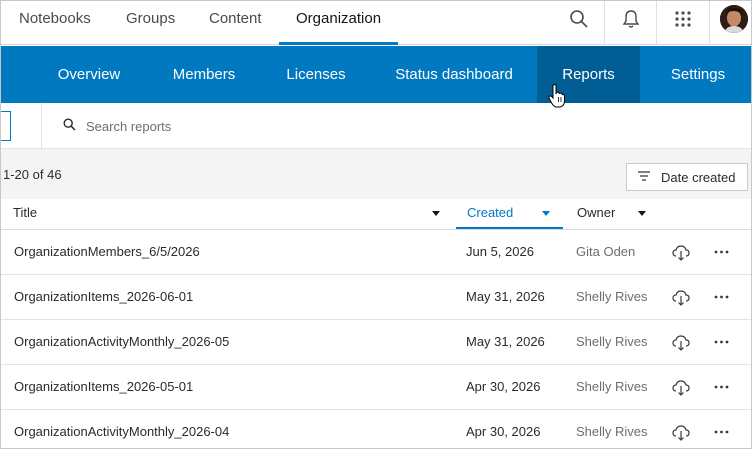  I want to click on report-title: OrganizationActivityMonthly_2026-04, so click(121, 431).